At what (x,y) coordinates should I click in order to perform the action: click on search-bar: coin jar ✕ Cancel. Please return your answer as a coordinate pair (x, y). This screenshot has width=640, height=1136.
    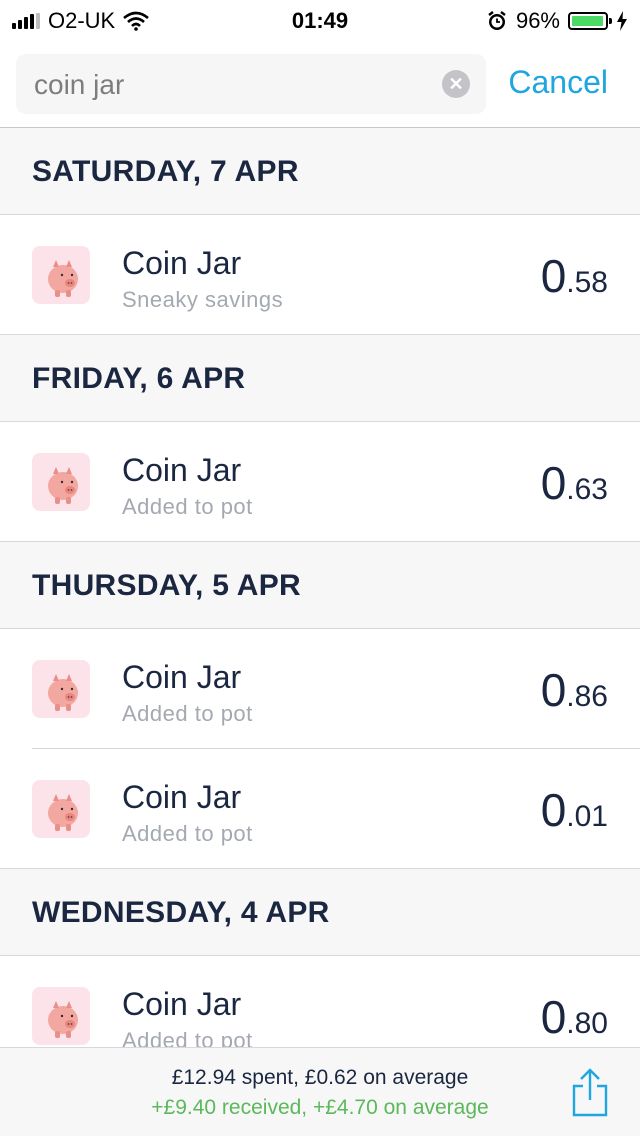
    Looking at the image, I should click on (320, 84).